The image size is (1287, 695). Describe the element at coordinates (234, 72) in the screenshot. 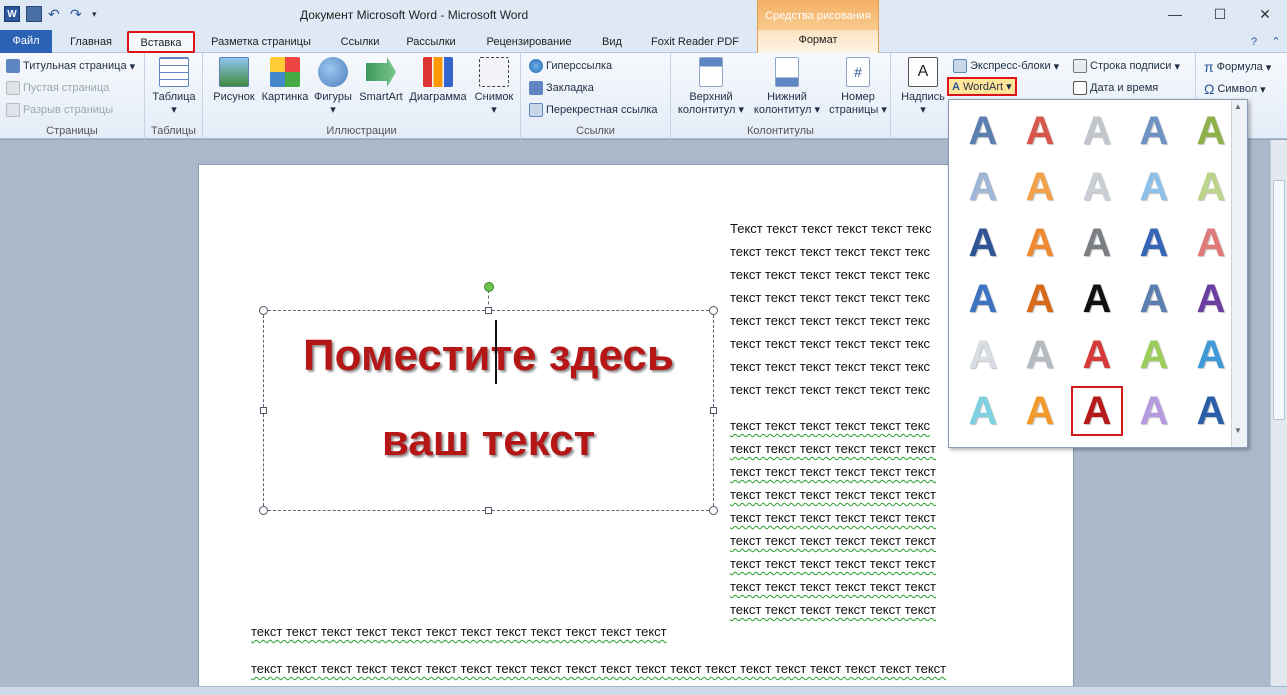

I see `picture-icon` at that location.